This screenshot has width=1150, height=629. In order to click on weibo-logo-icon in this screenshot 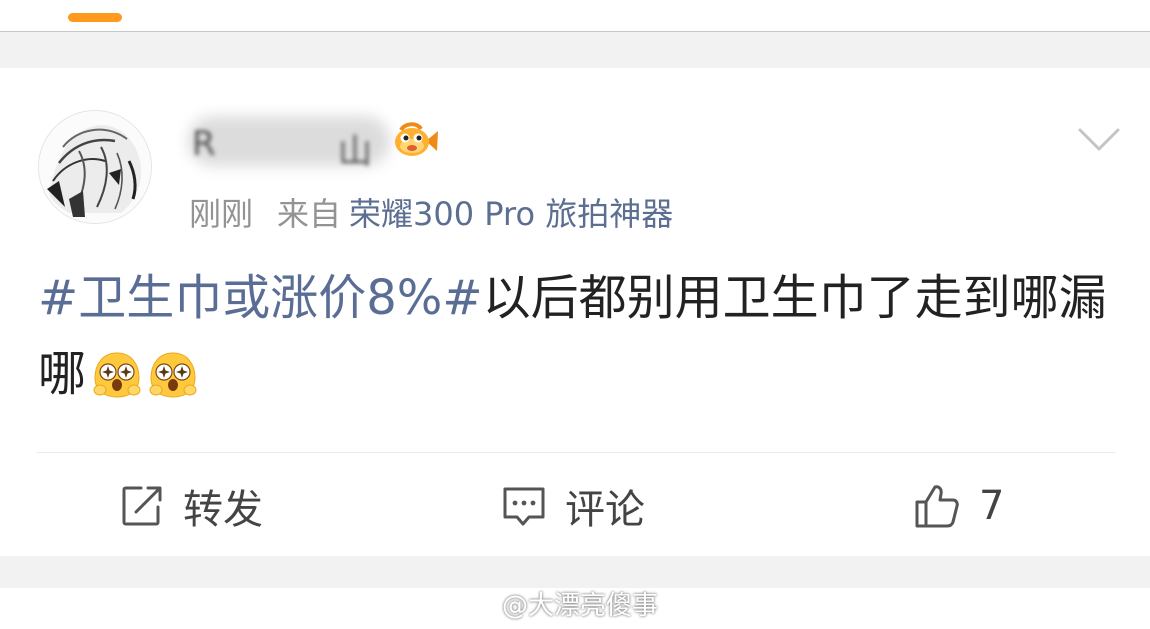, I will do `click(479, 604)`.